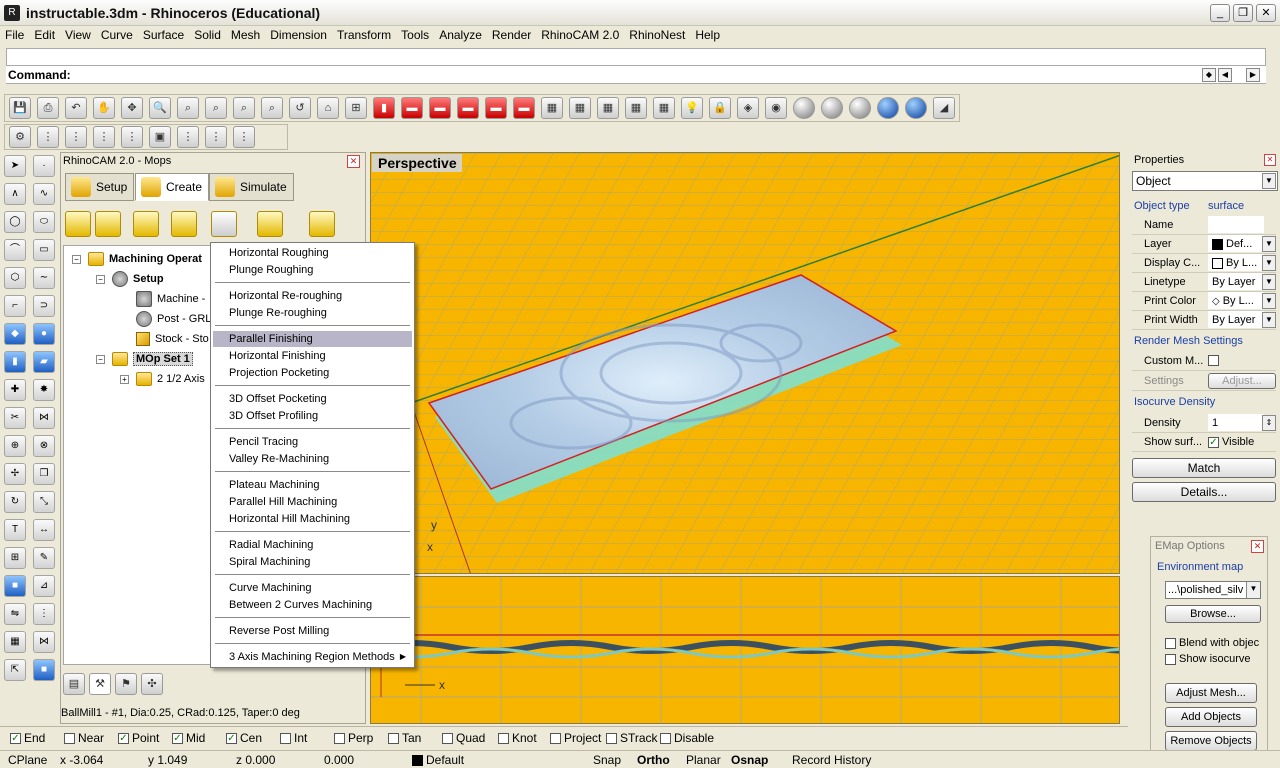 The height and width of the screenshot is (768, 1280). I want to click on wireframe-sphere-icon, so click(804, 108).